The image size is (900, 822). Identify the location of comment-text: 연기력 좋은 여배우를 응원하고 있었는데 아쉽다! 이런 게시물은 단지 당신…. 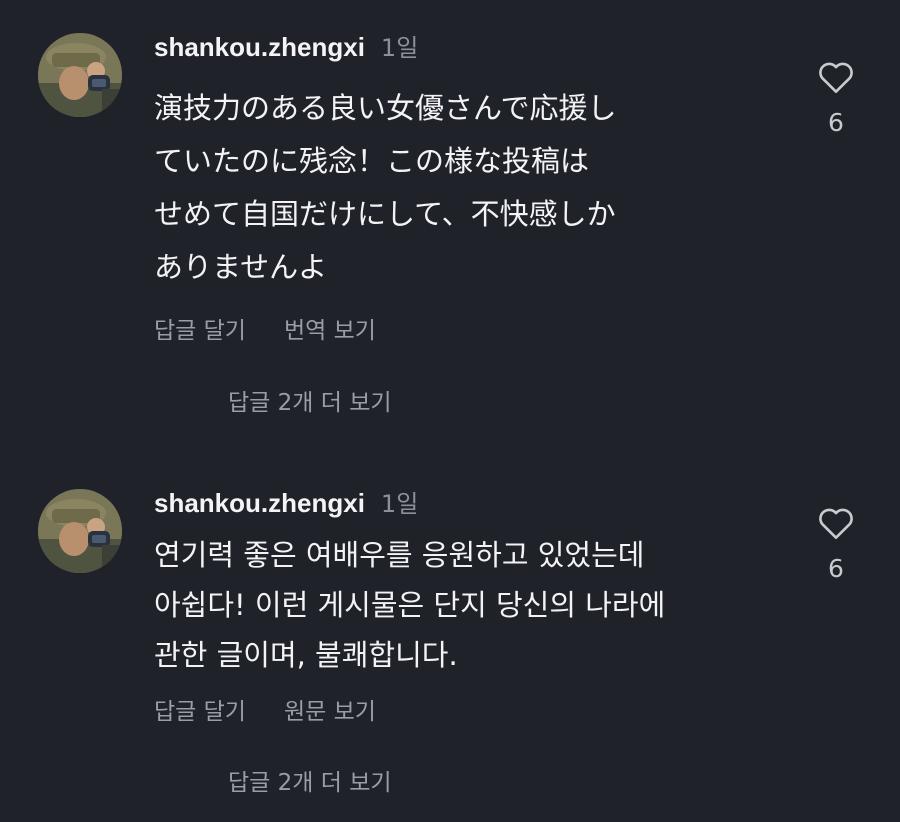
(410, 605).